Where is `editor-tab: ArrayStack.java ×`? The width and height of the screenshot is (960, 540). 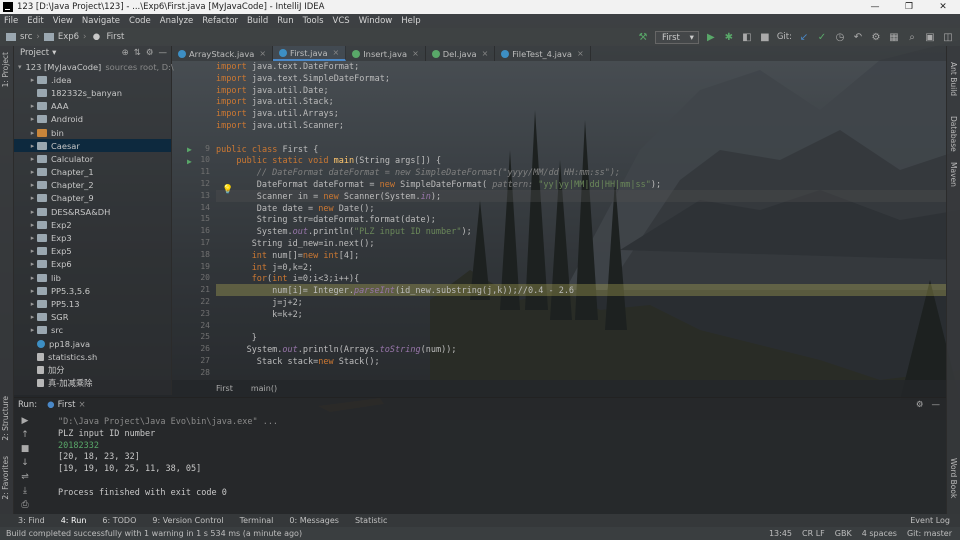 editor-tab: ArrayStack.java × is located at coordinates (223, 53).